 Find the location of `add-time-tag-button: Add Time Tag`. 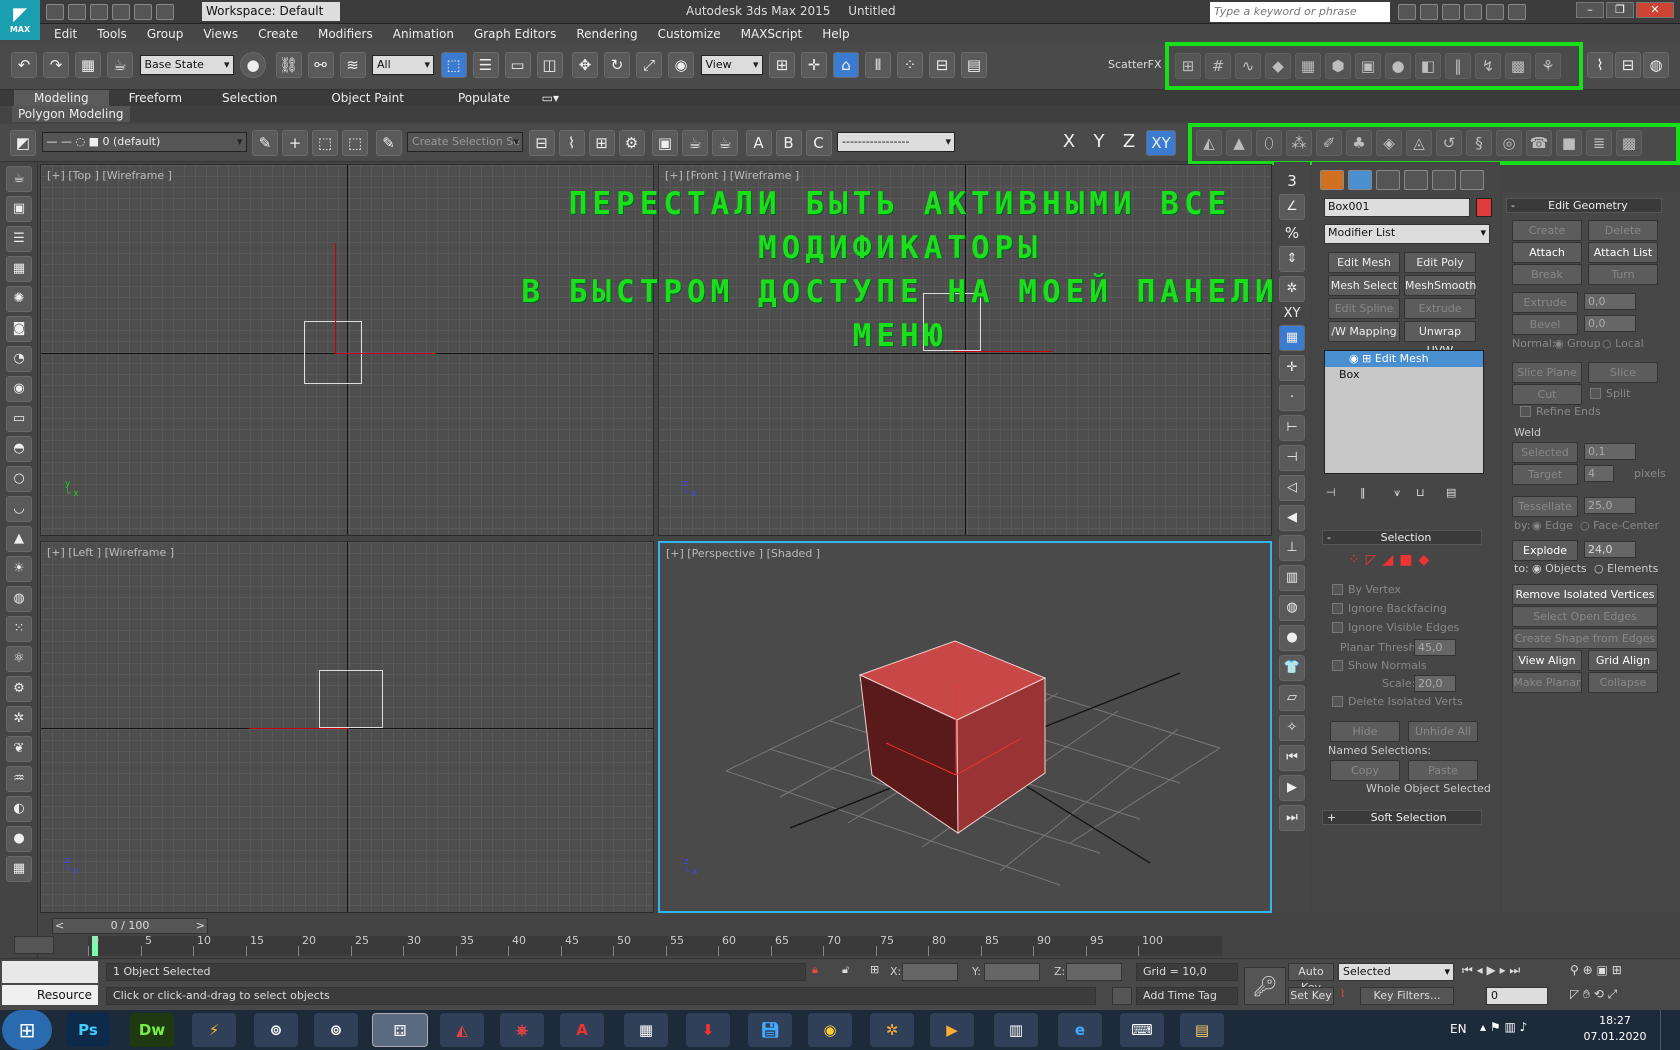

add-time-tag-button: Add Time Tag is located at coordinates (1187, 996).